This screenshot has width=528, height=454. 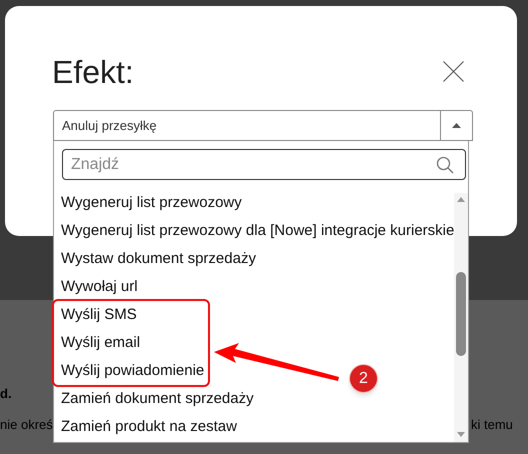 I want to click on search-field: Znajdź, so click(x=264, y=164).